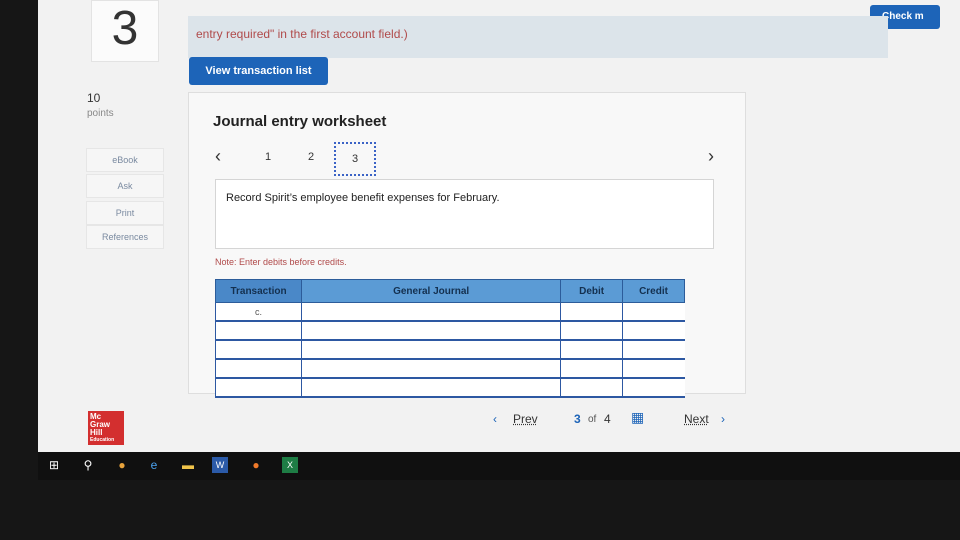 The height and width of the screenshot is (540, 960). Describe the element at coordinates (577, 419) in the screenshot. I see `page-current: 3` at that location.